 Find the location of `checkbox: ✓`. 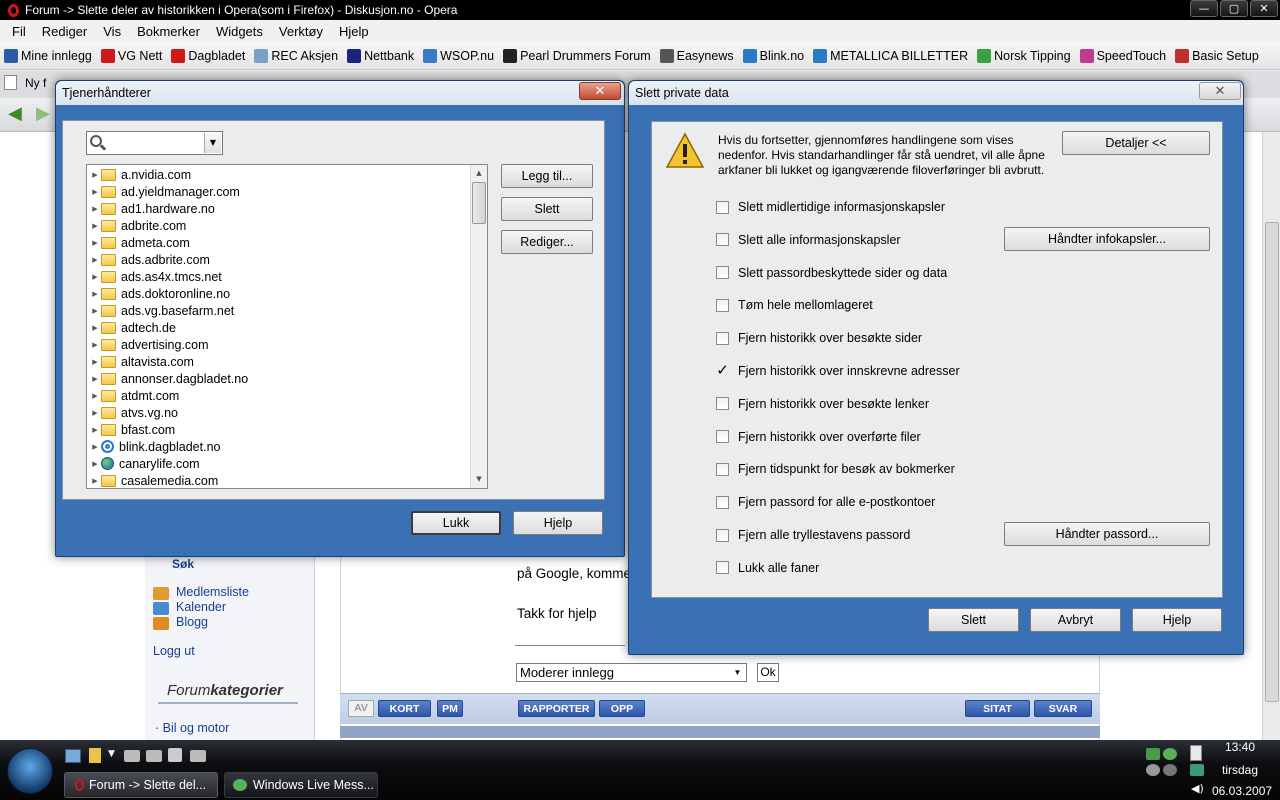

checkbox: ✓ is located at coordinates (722, 370).